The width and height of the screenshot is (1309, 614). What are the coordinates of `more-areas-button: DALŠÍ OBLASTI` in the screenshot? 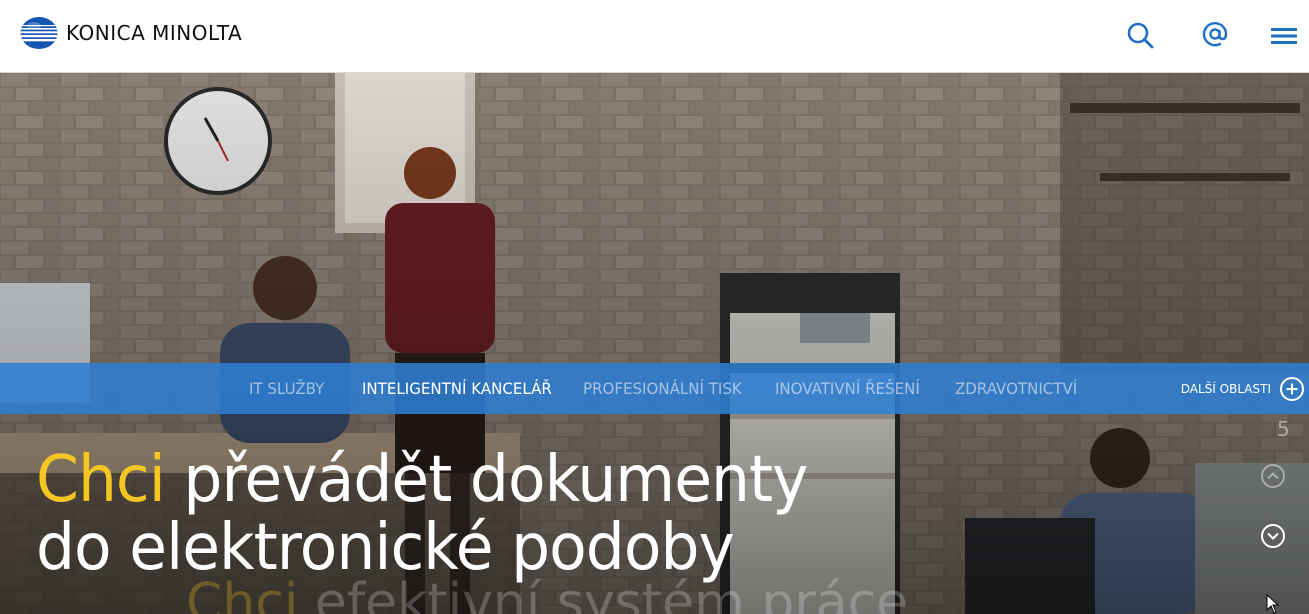 It's located at (1243, 389).